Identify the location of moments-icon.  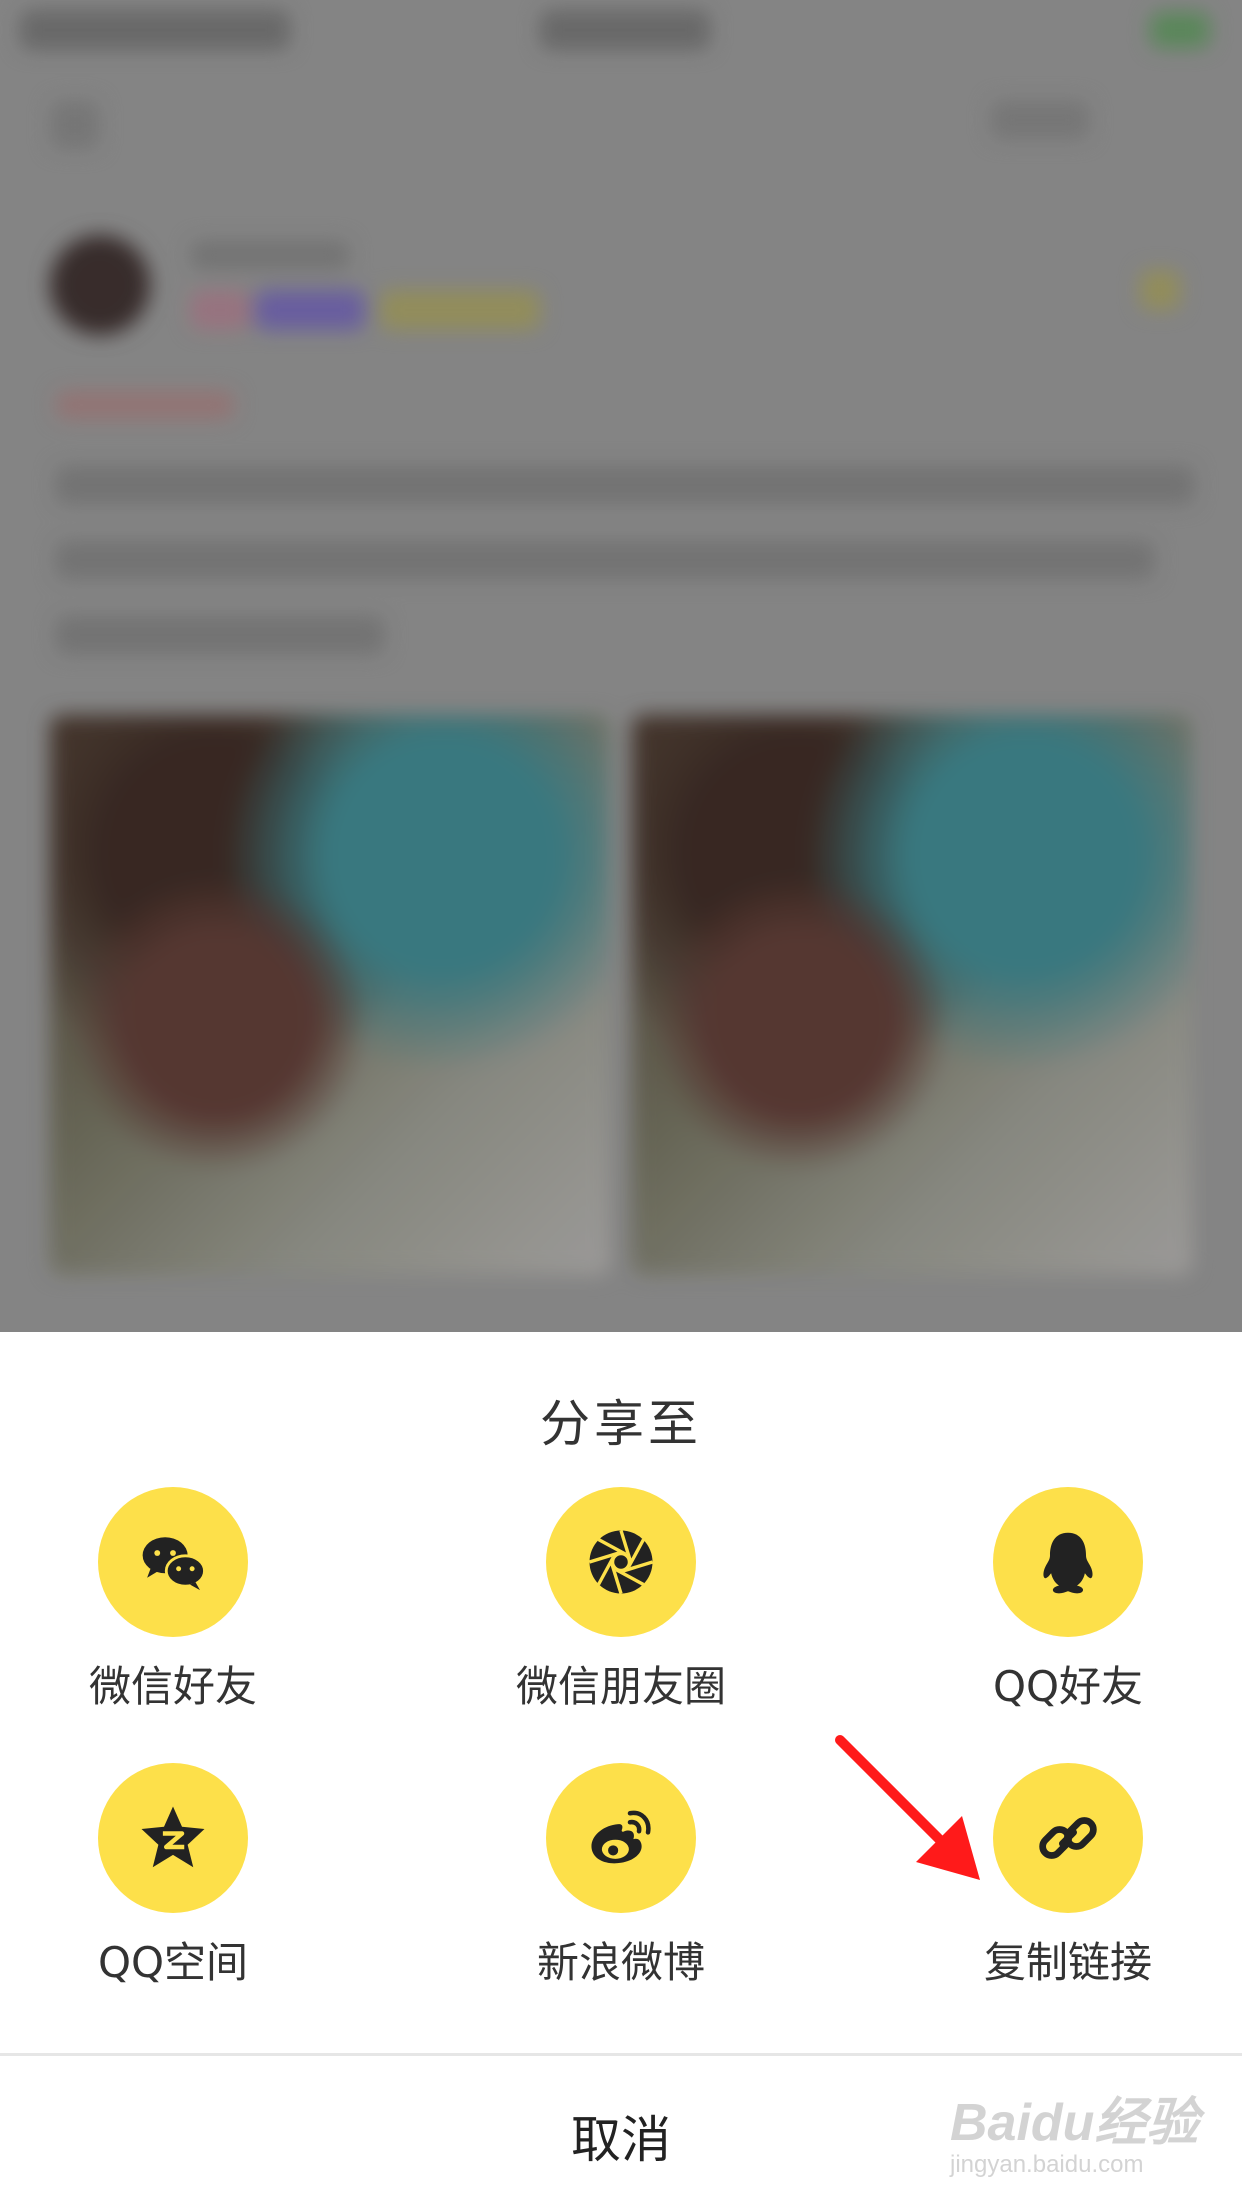
(621, 1562).